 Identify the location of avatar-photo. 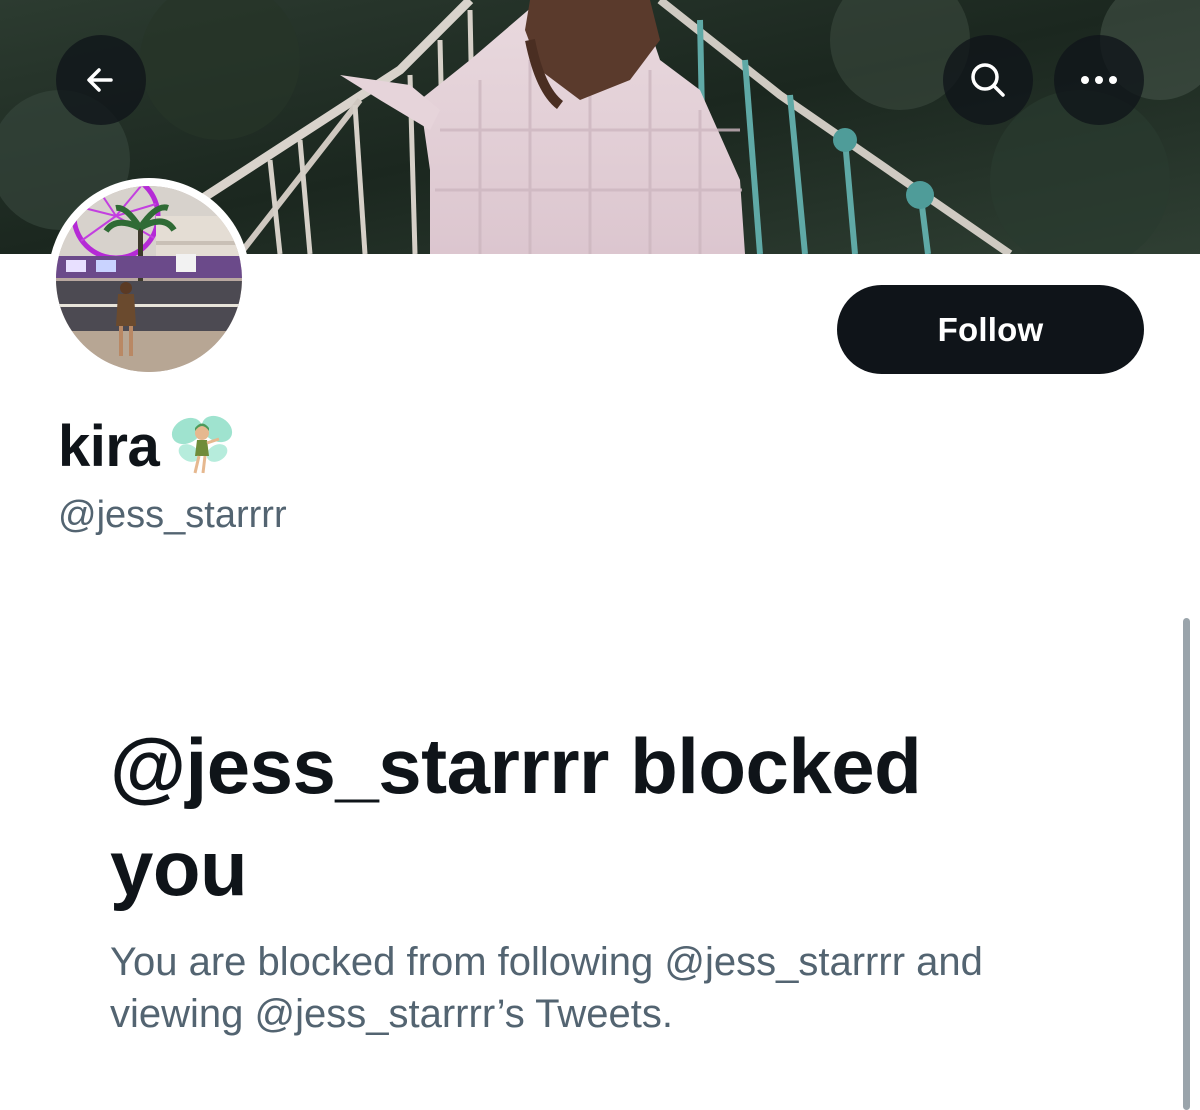
(149, 279).